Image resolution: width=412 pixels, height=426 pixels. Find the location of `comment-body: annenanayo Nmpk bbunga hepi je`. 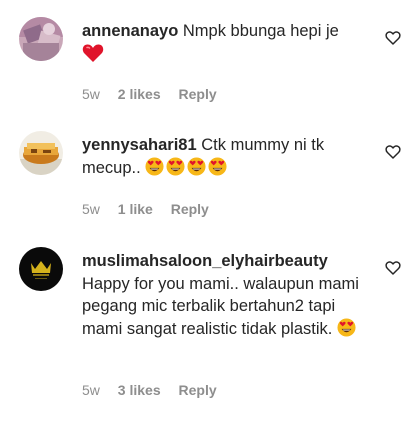

comment-body: annenanayo Nmpk bbunga hepi je is located at coordinates (227, 42).